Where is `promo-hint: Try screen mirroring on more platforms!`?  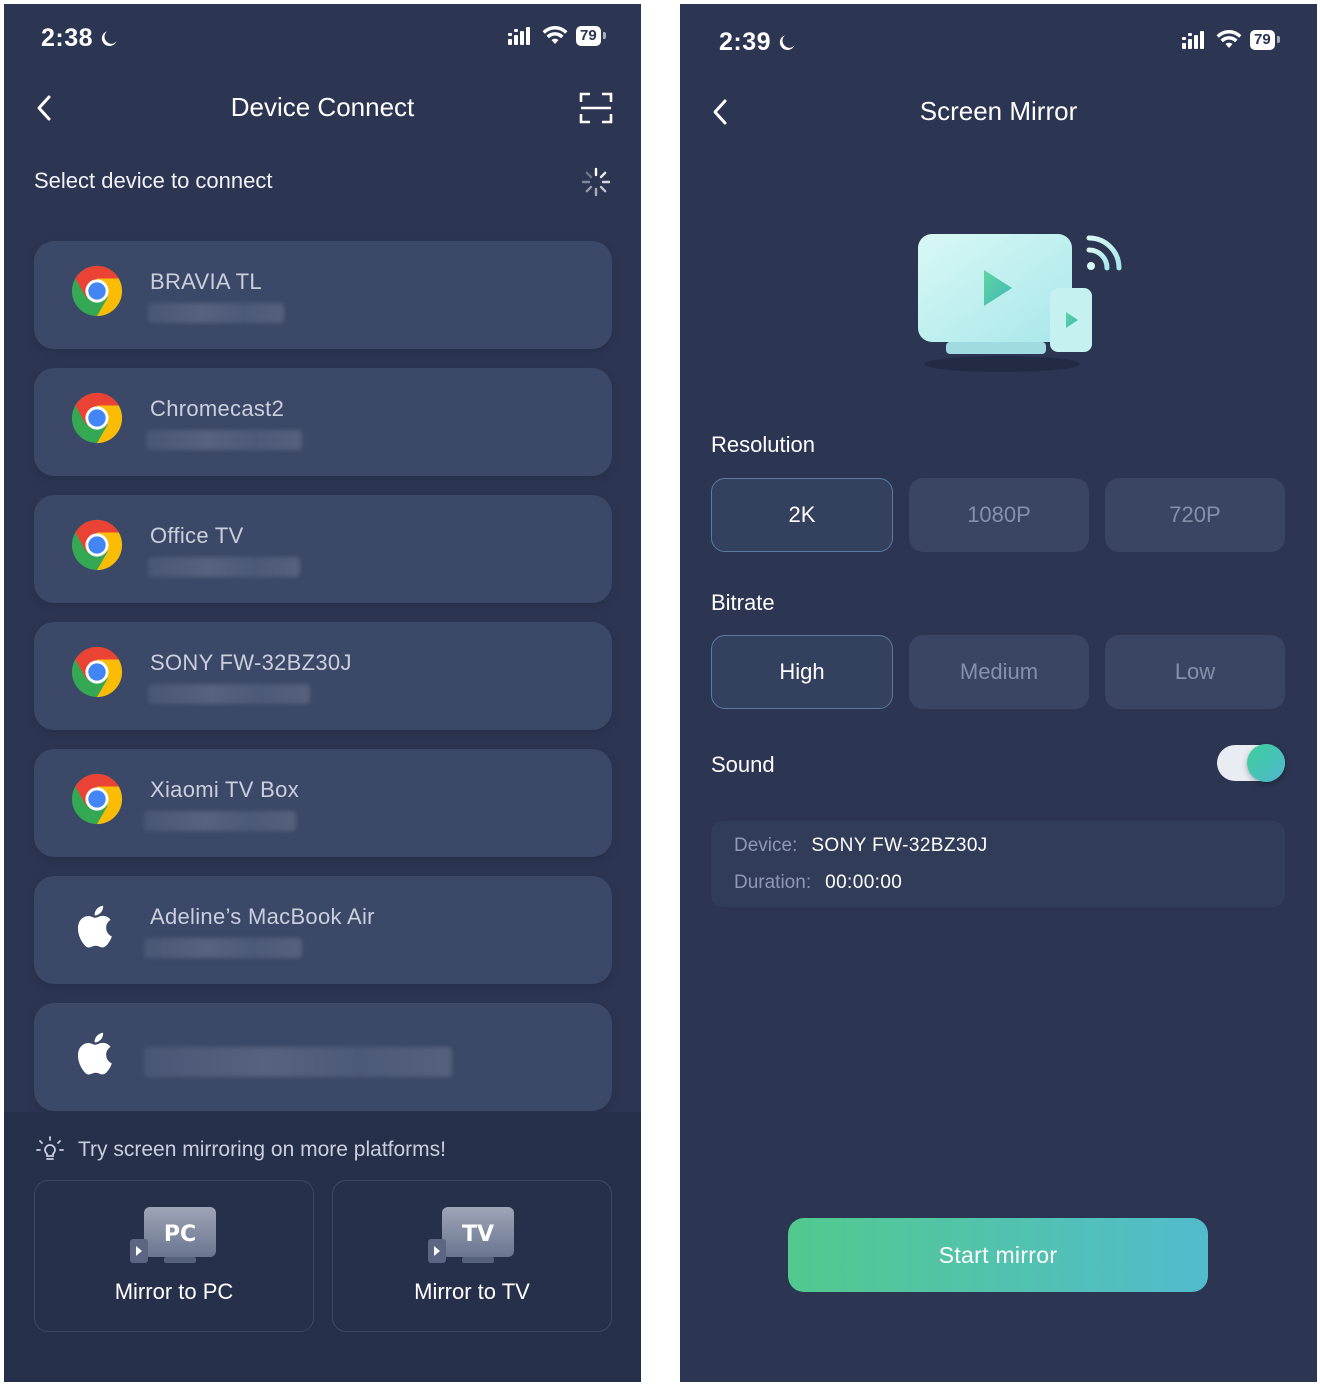
promo-hint: Try screen mirroring on more platforms! is located at coordinates (240, 1150).